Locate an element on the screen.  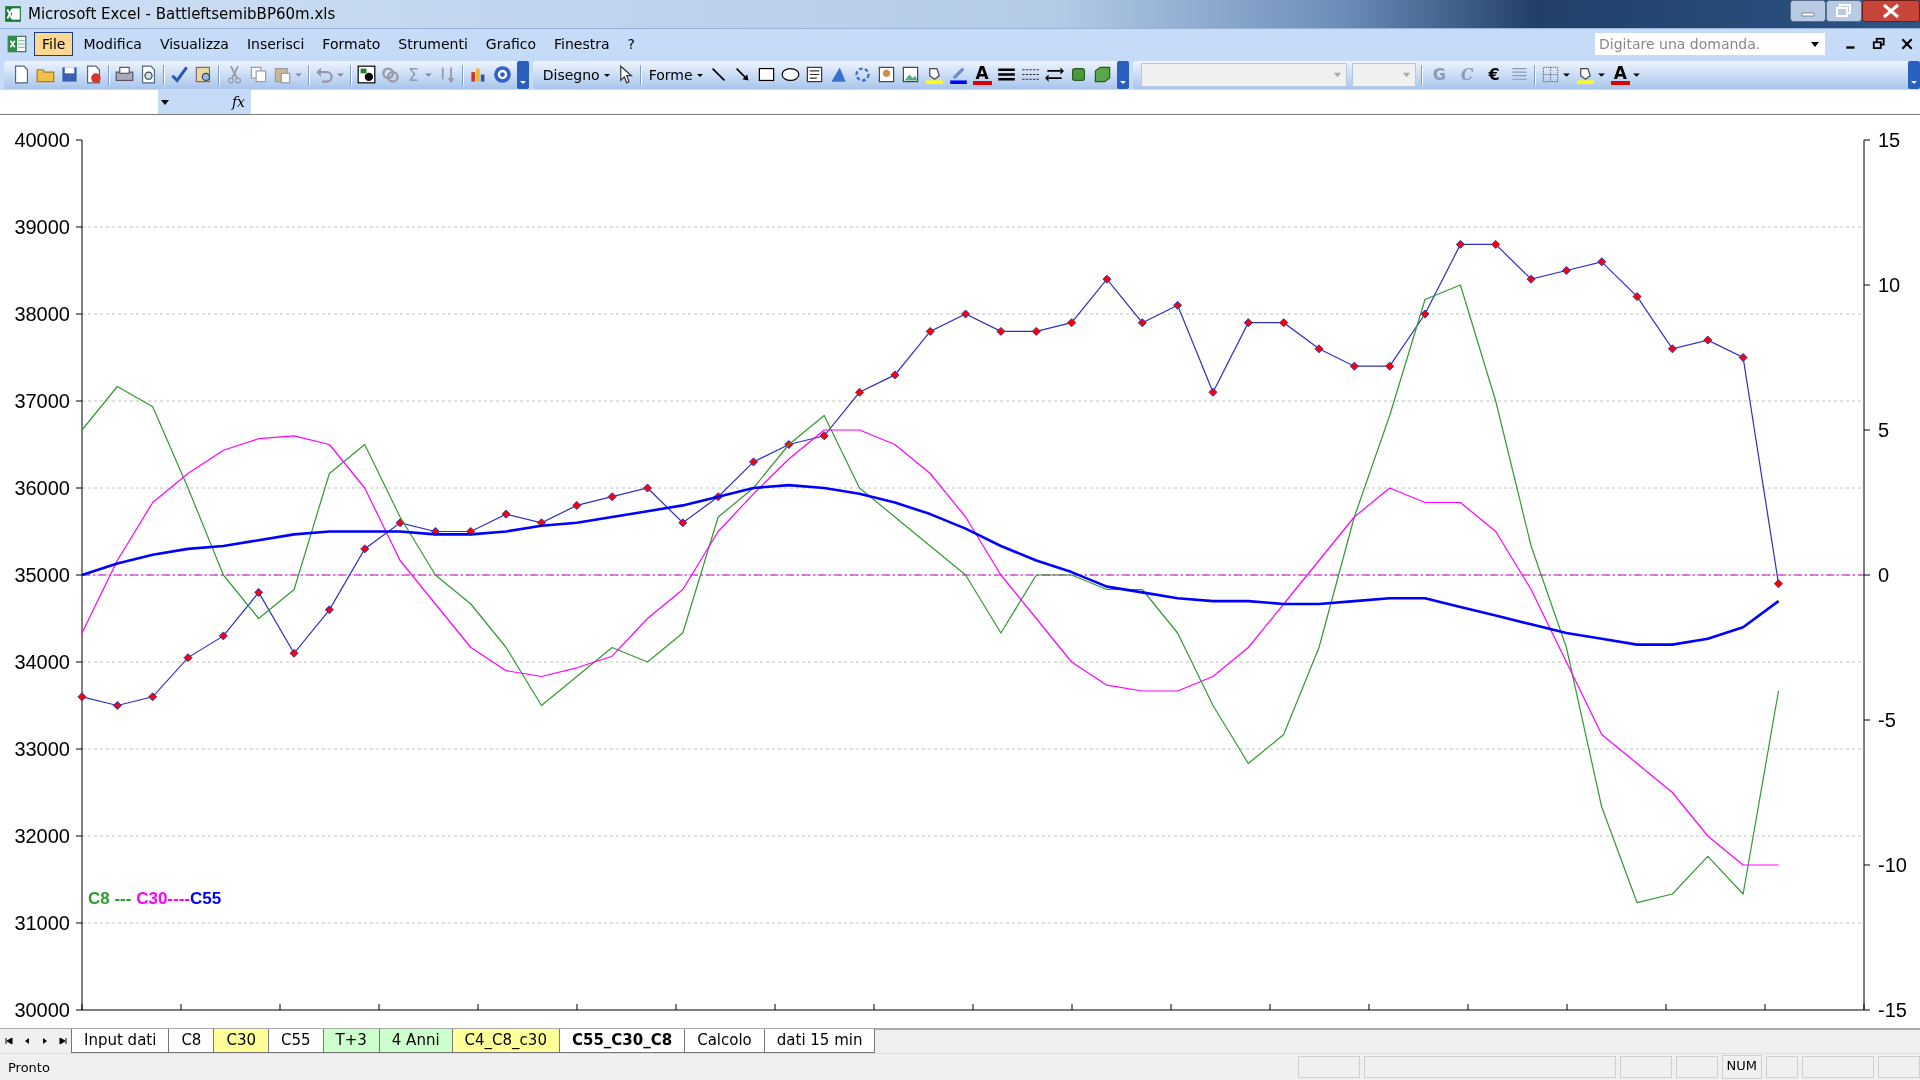
spelling-icon is located at coordinates (179, 74).